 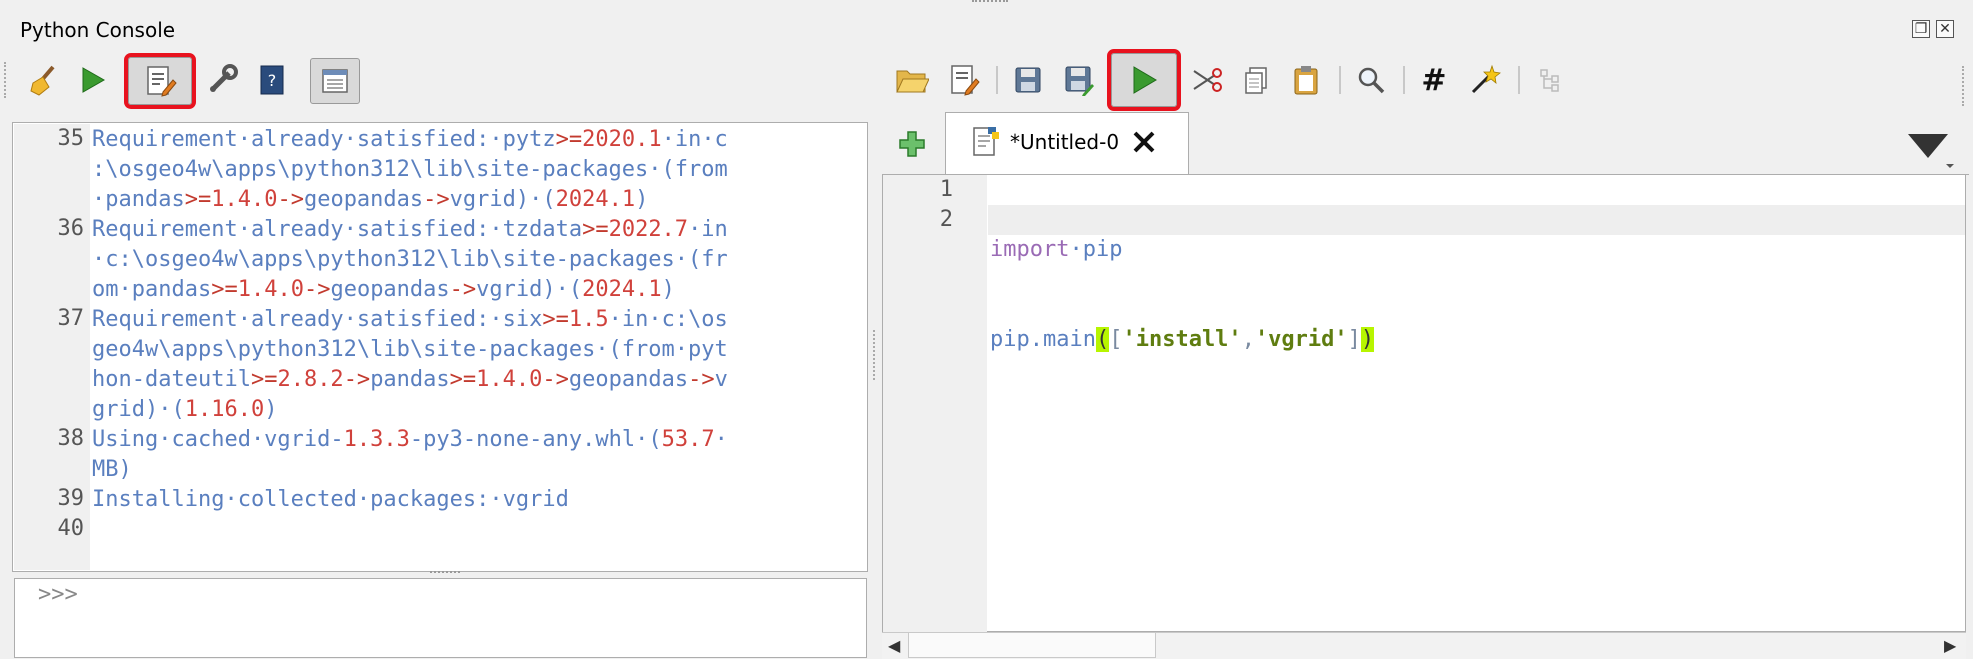 I want to click on dock-resize-grip, so click(x=990, y=4).